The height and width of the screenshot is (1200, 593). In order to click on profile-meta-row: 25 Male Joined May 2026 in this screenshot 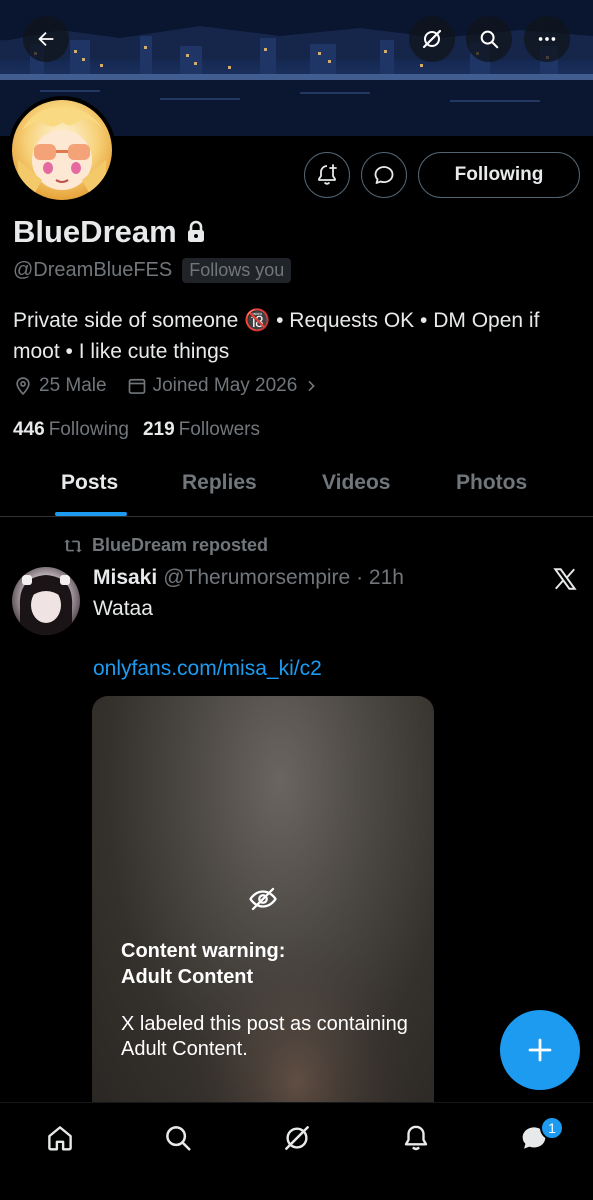, I will do `click(179, 386)`.